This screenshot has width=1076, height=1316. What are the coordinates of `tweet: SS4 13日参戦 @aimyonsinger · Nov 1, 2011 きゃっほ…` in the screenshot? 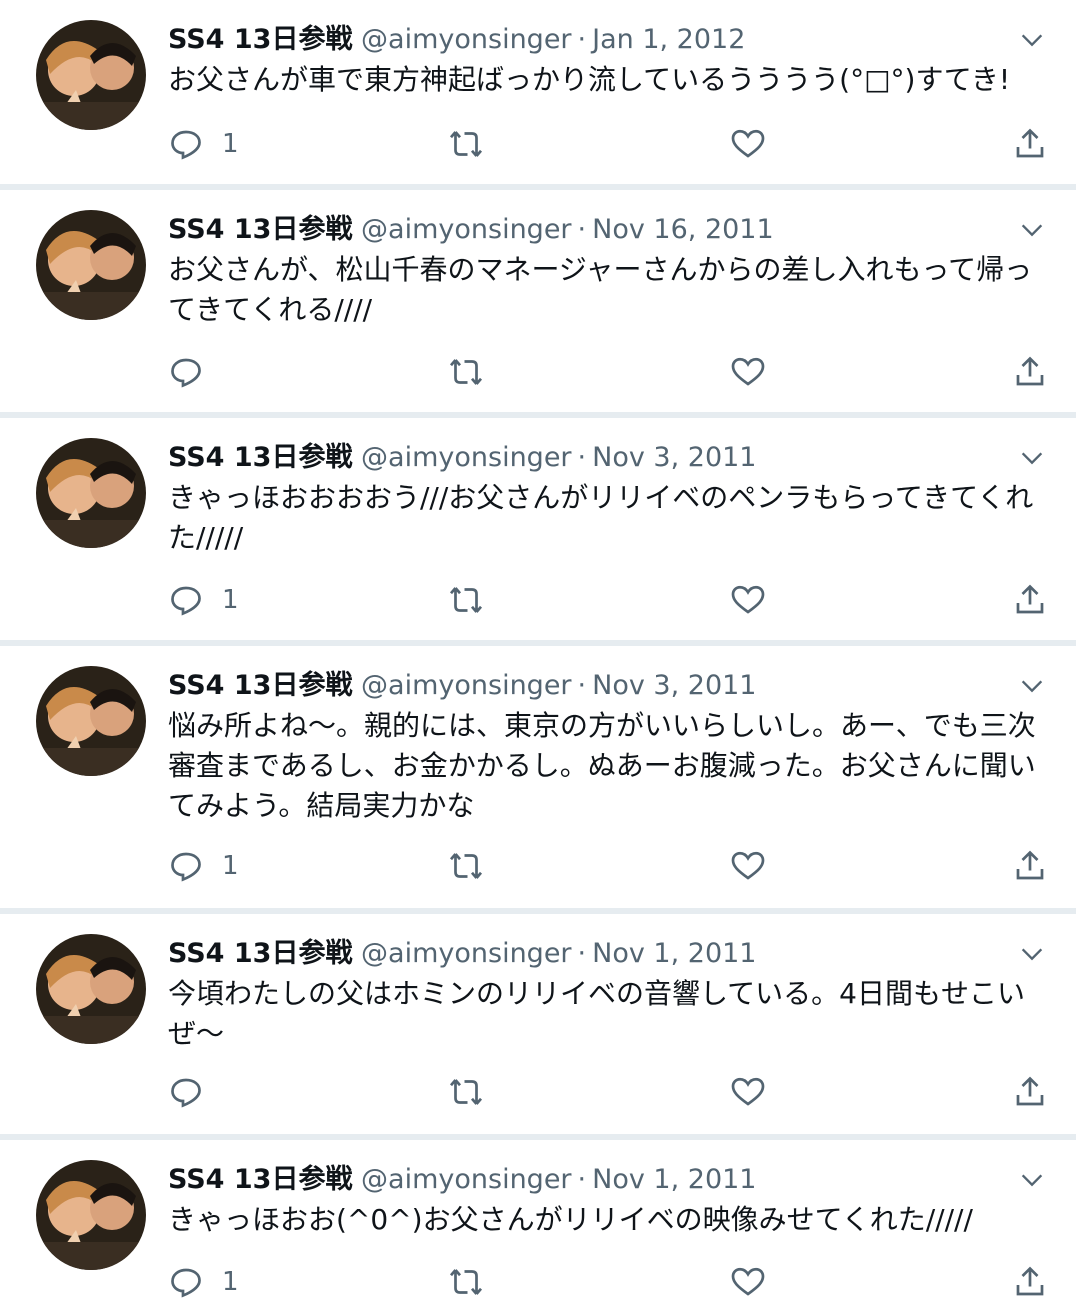 It's located at (540, 1228).